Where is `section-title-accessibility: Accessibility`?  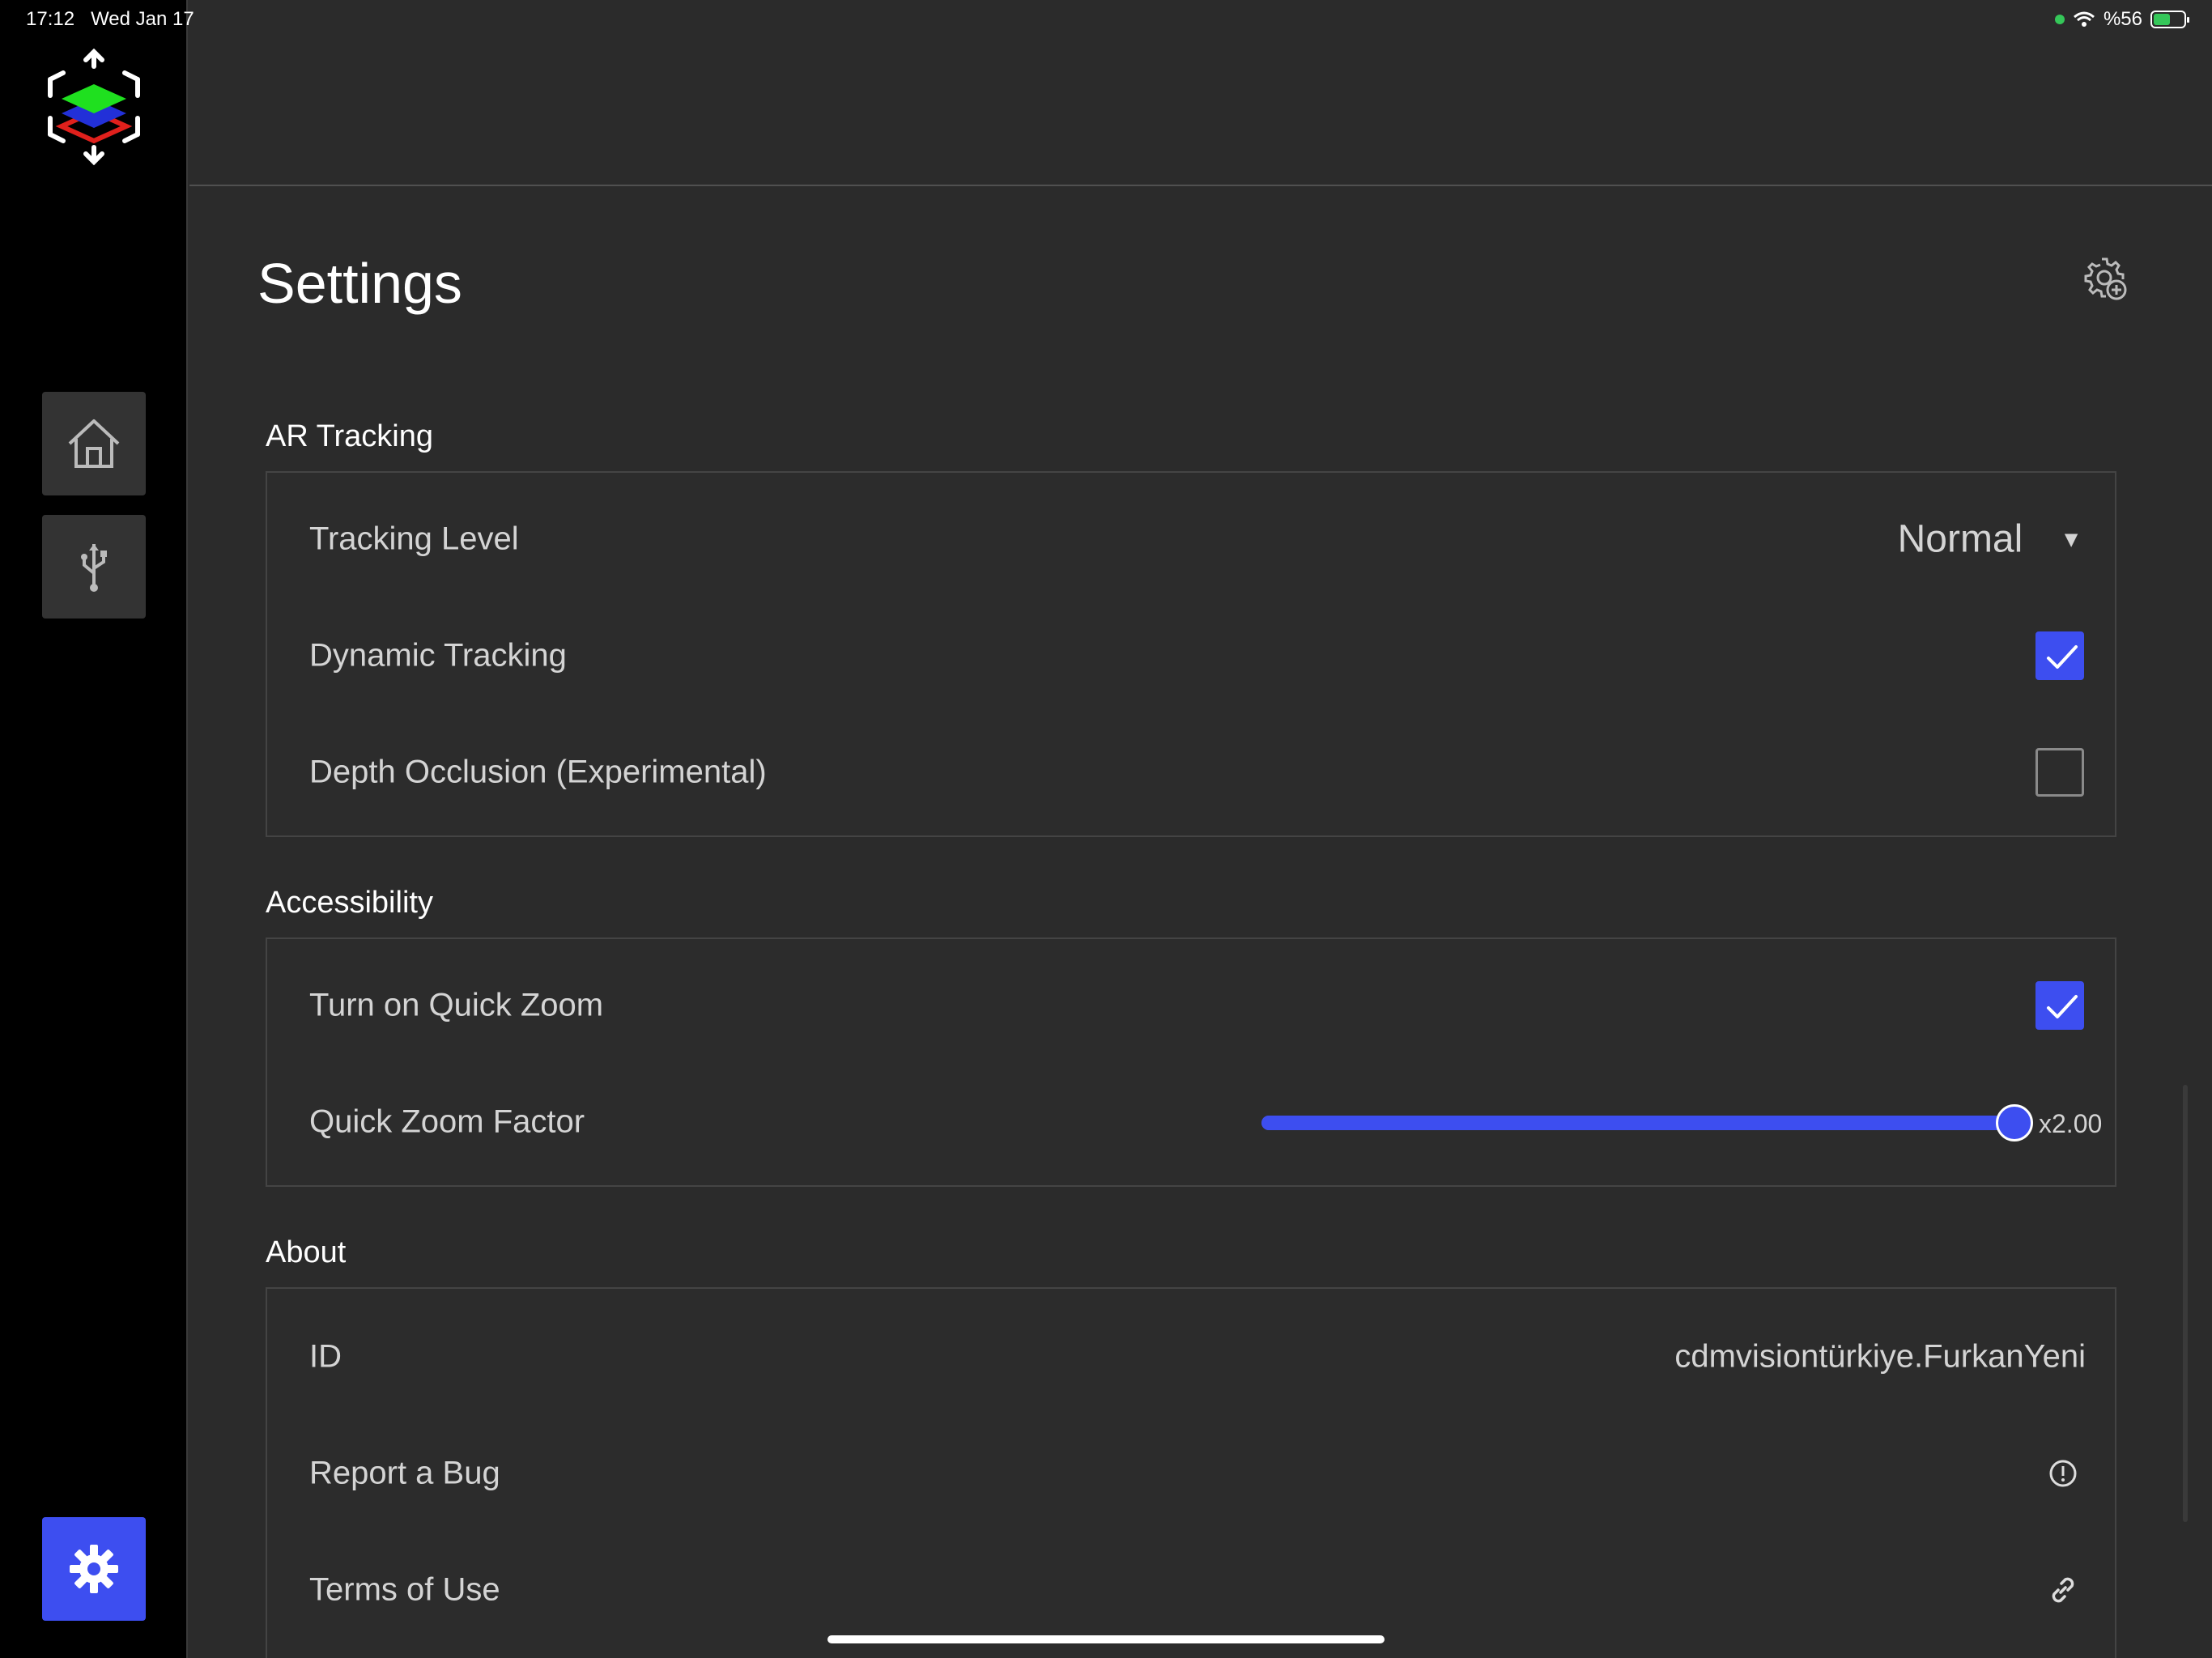 section-title-accessibility: Accessibility is located at coordinates (349, 903).